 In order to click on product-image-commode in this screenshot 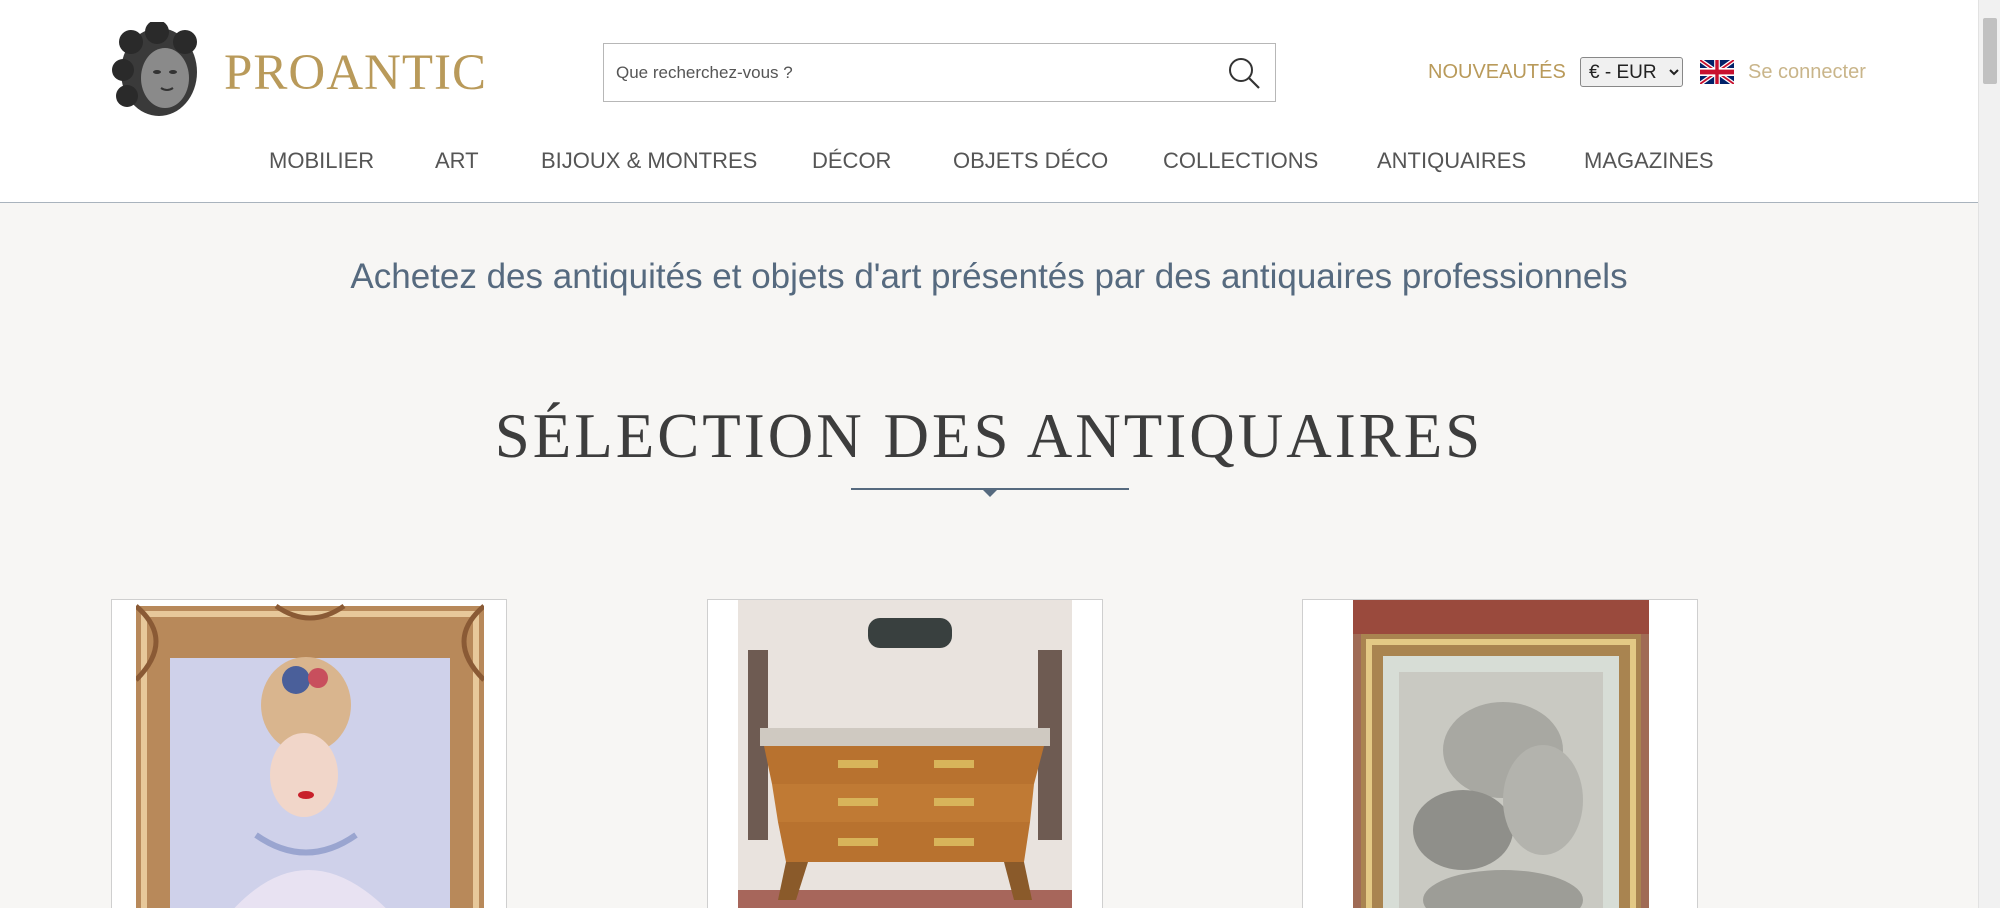, I will do `click(905, 754)`.